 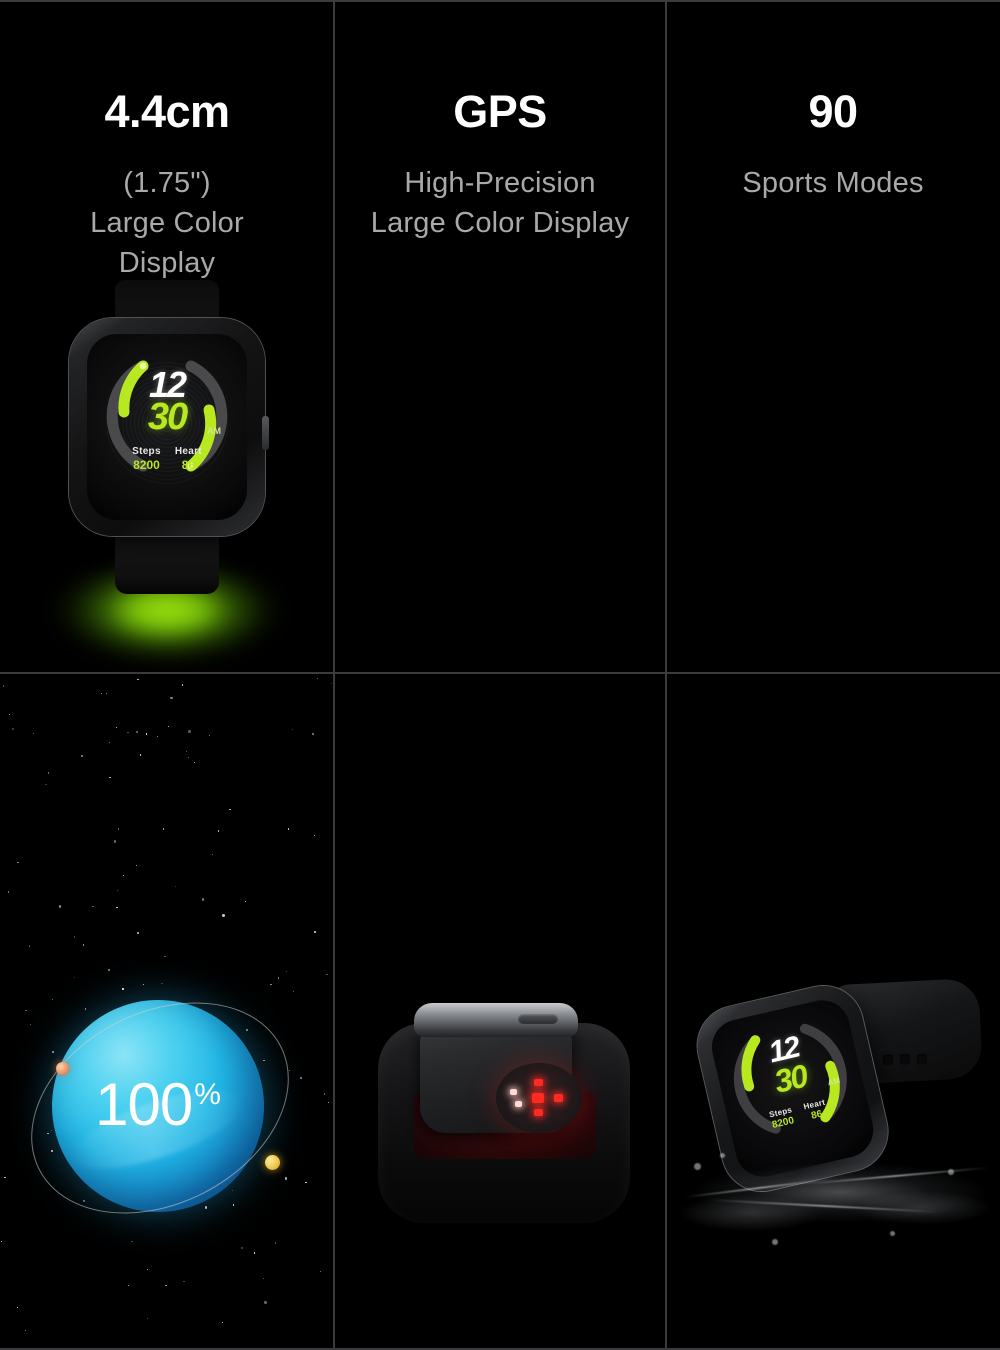 What do you see at coordinates (272, 1162) in the screenshot?
I see `orbit-moon-yellow` at bounding box center [272, 1162].